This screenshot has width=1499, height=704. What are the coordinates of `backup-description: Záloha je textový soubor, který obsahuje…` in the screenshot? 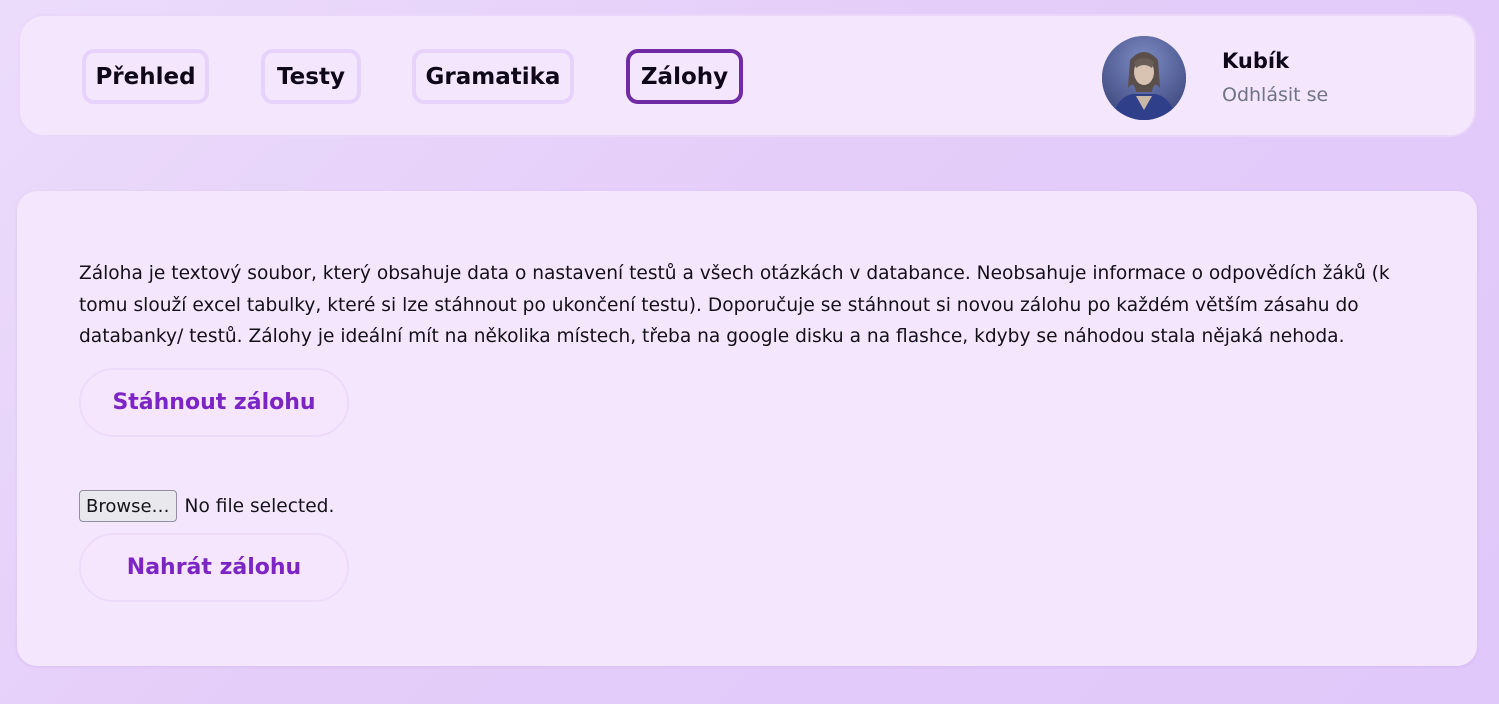 It's located at (734, 305).